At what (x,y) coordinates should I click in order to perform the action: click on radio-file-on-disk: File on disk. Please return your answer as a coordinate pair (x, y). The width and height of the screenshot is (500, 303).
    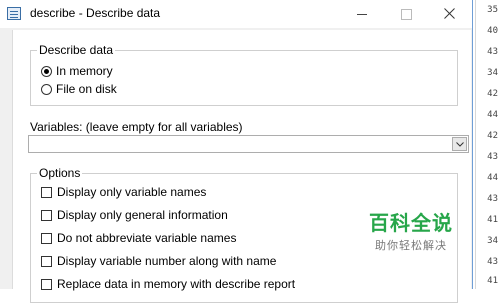
    Looking at the image, I should click on (79, 89).